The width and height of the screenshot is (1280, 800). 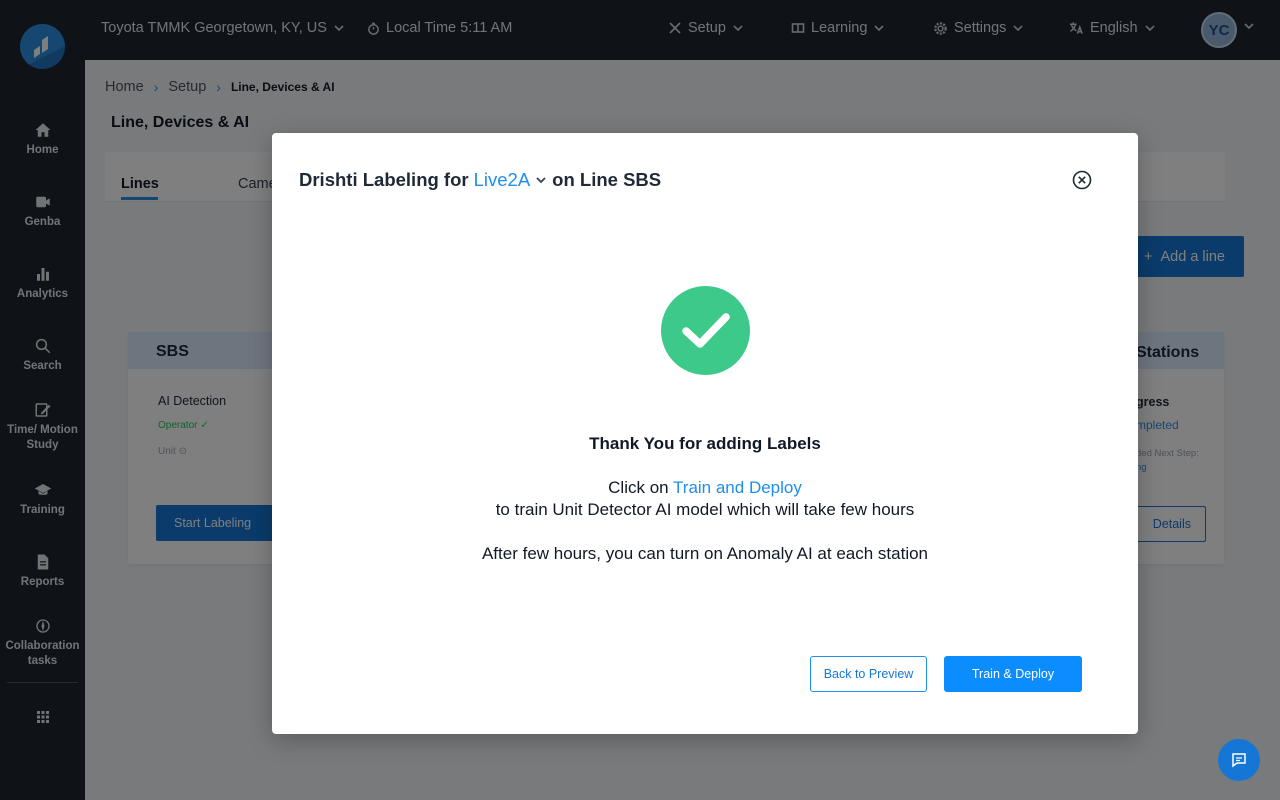 I want to click on chevron-down-icon, so click(x=541, y=180).